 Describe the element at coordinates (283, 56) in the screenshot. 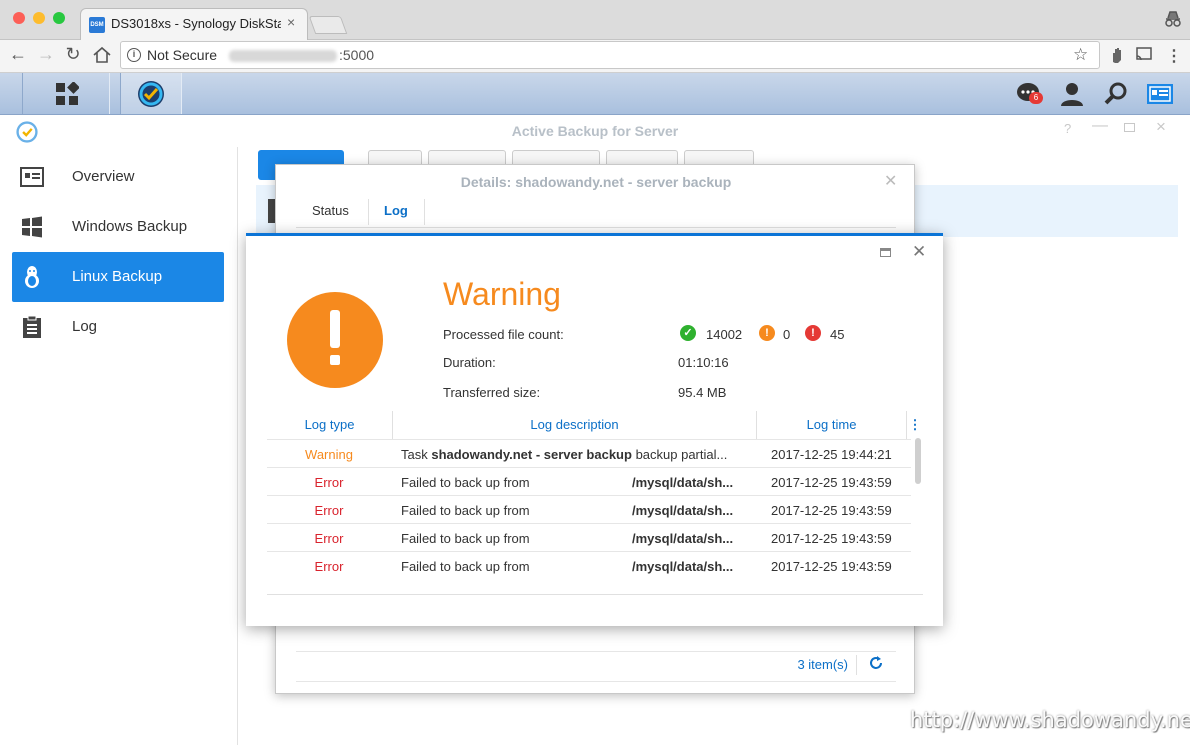

I see `redacted-host` at that location.